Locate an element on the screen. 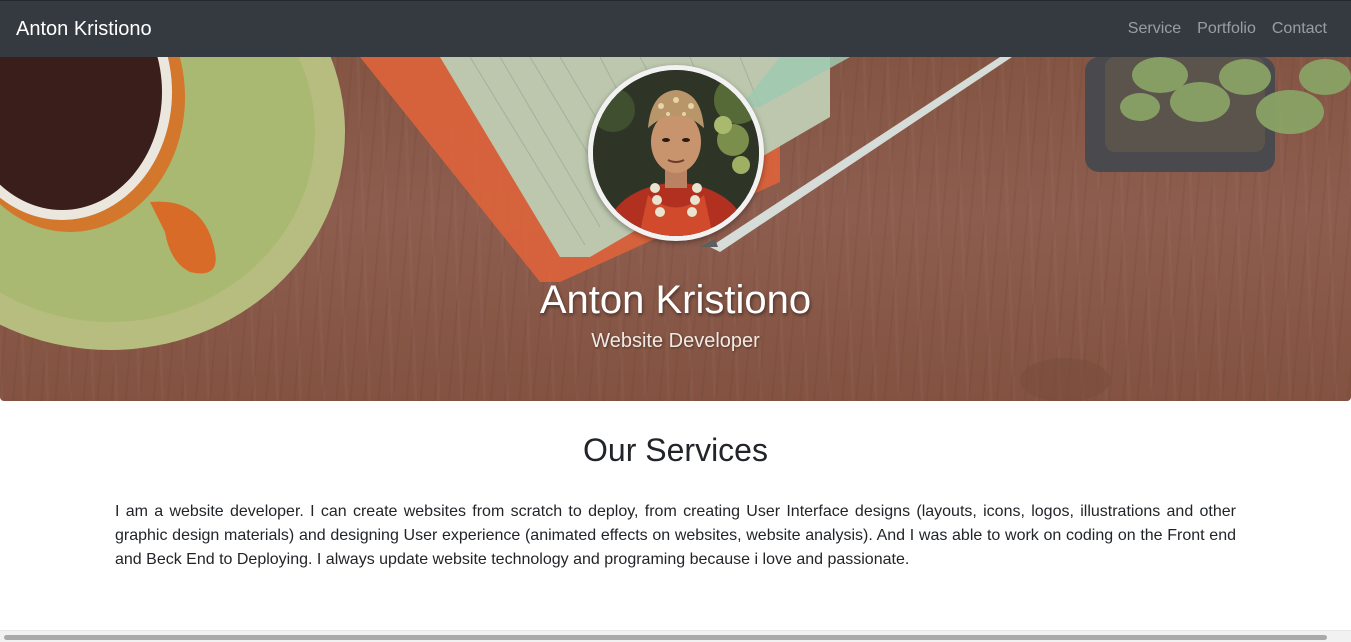  nav-link-service: Service is located at coordinates (1154, 29).